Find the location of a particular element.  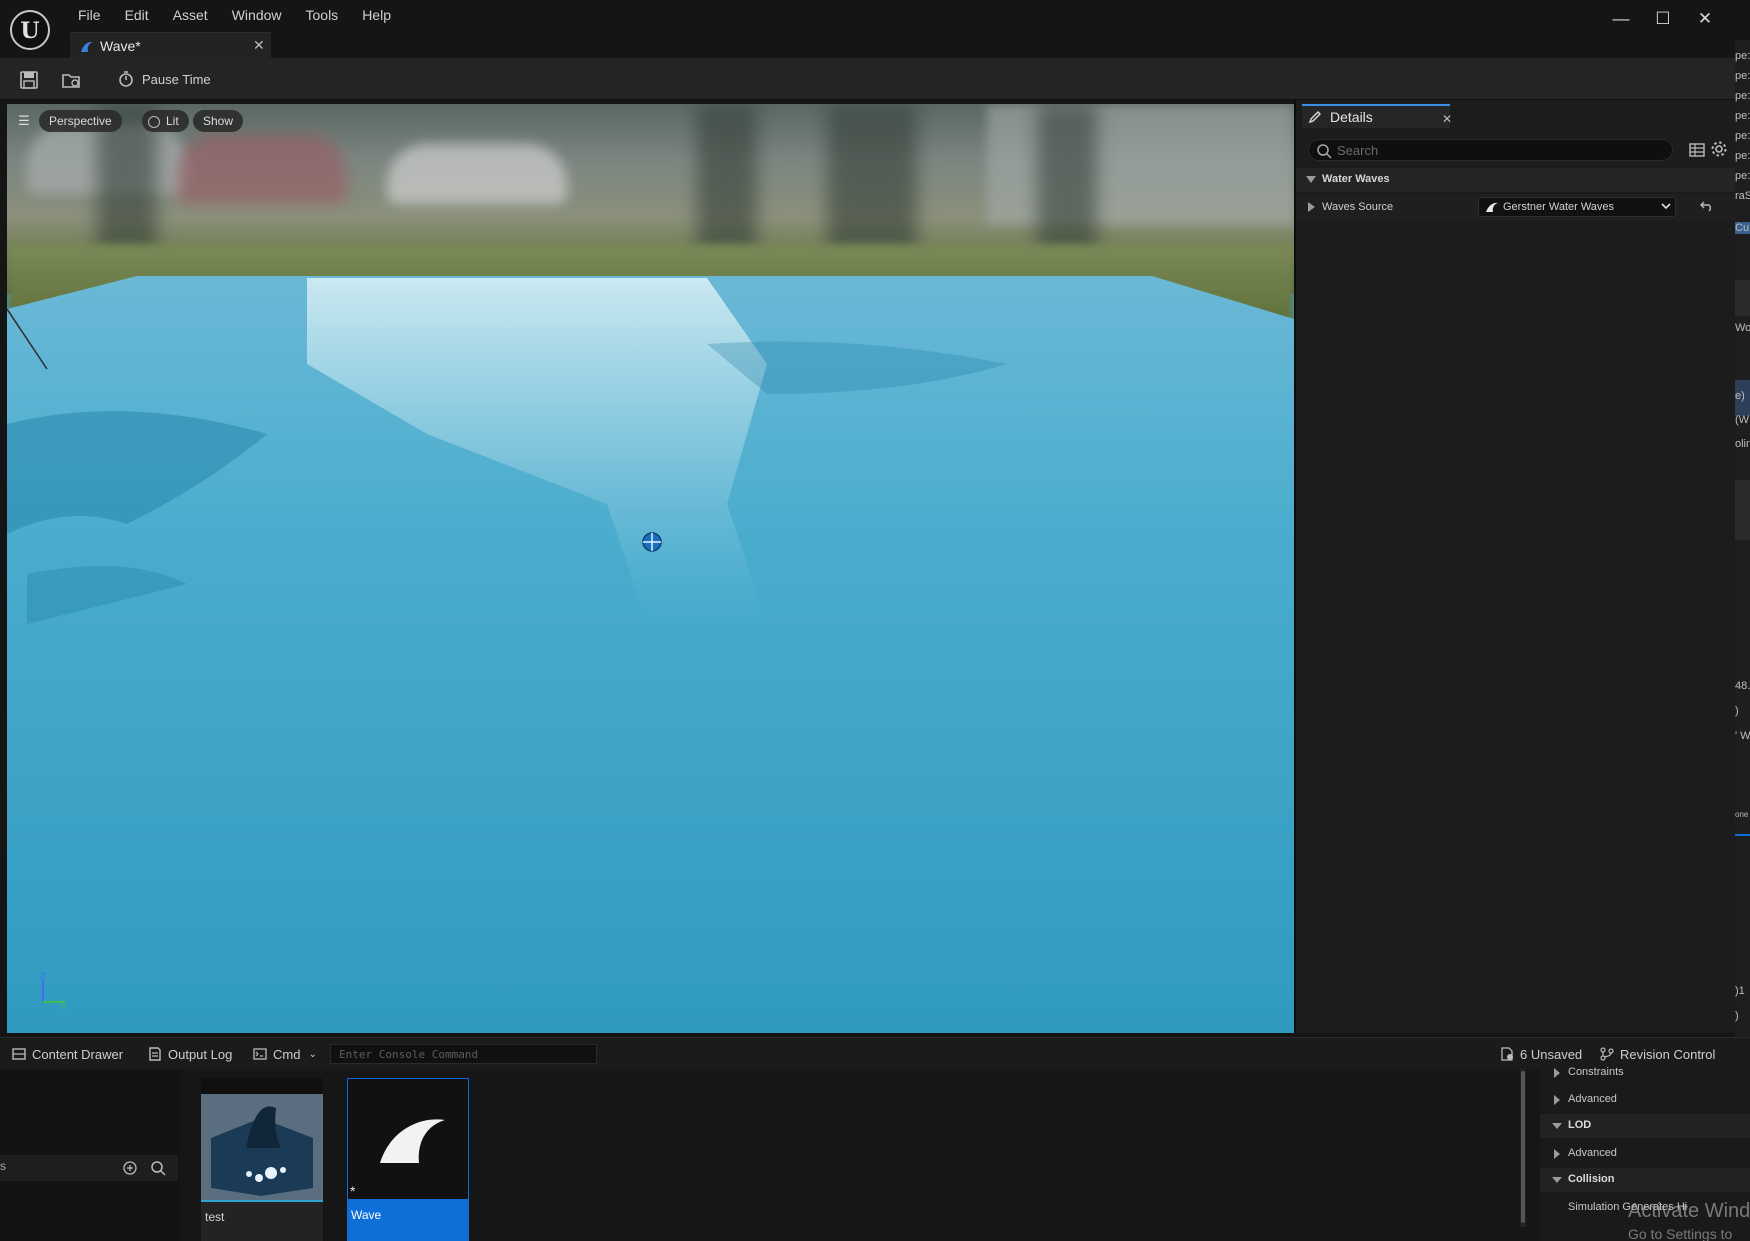

clipped-block is located at coordinates (1742, 298).